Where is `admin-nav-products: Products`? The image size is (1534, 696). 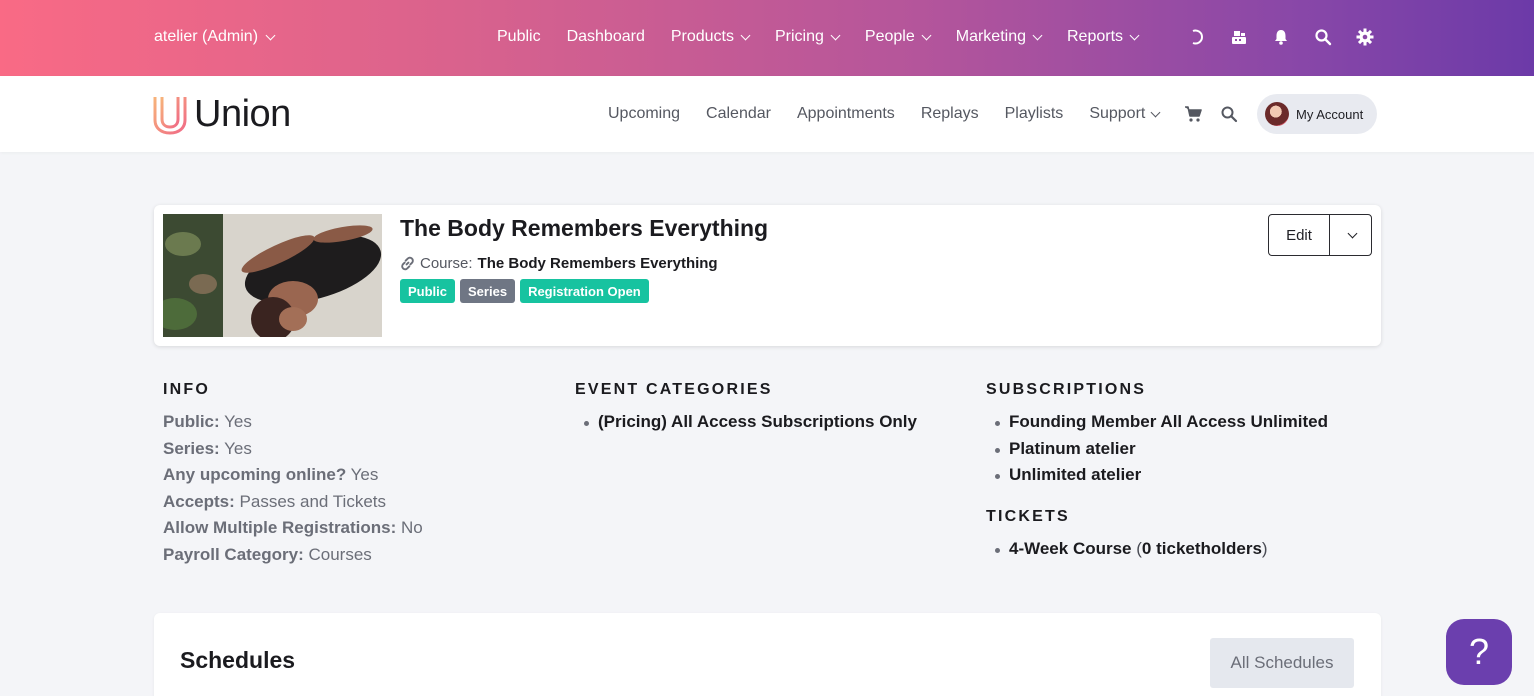
admin-nav-products: Products is located at coordinates (710, 37).